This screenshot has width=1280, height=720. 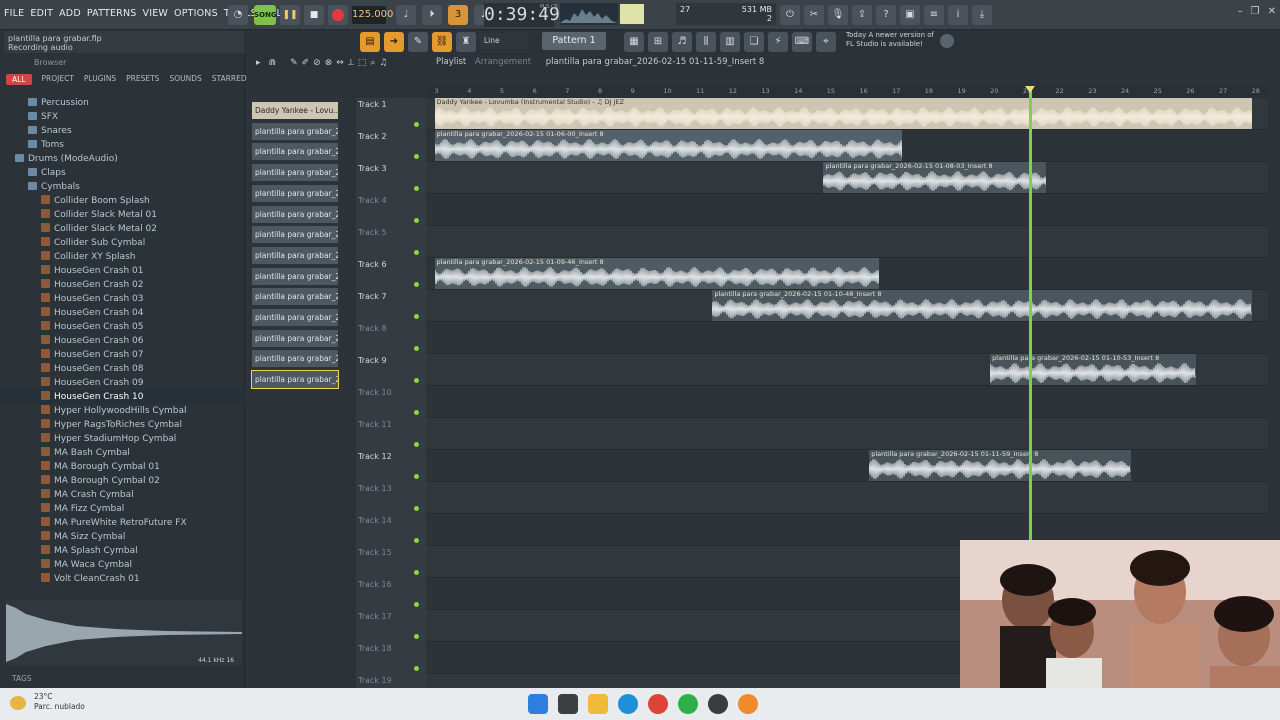 What do you see at coordinates (383, 63) in the screenshot?
I see `playback-tool-icon: ♫` at bounding box center [383, 63].